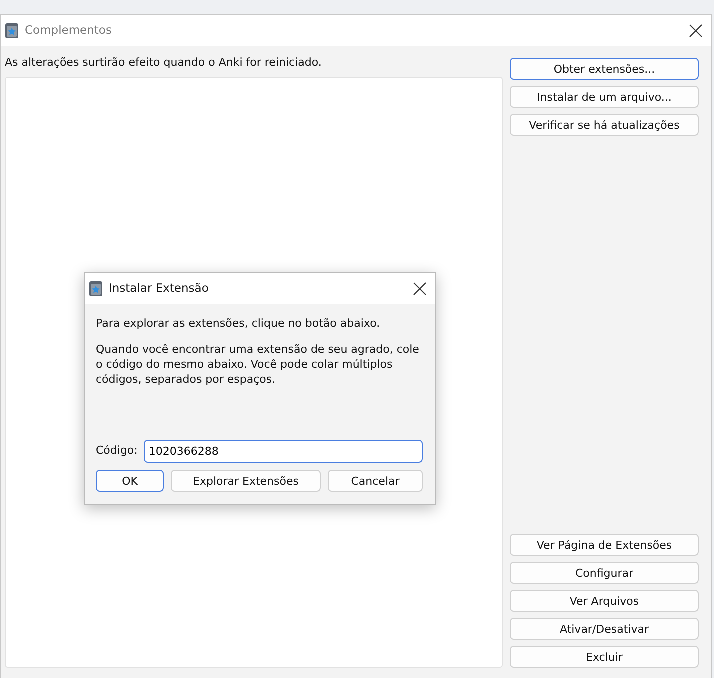 The width and height of the screenshot is (714, 678). Describe the element at coordinates (604, 657) in the screenshot. I see `action-button: Excluir` at that location.